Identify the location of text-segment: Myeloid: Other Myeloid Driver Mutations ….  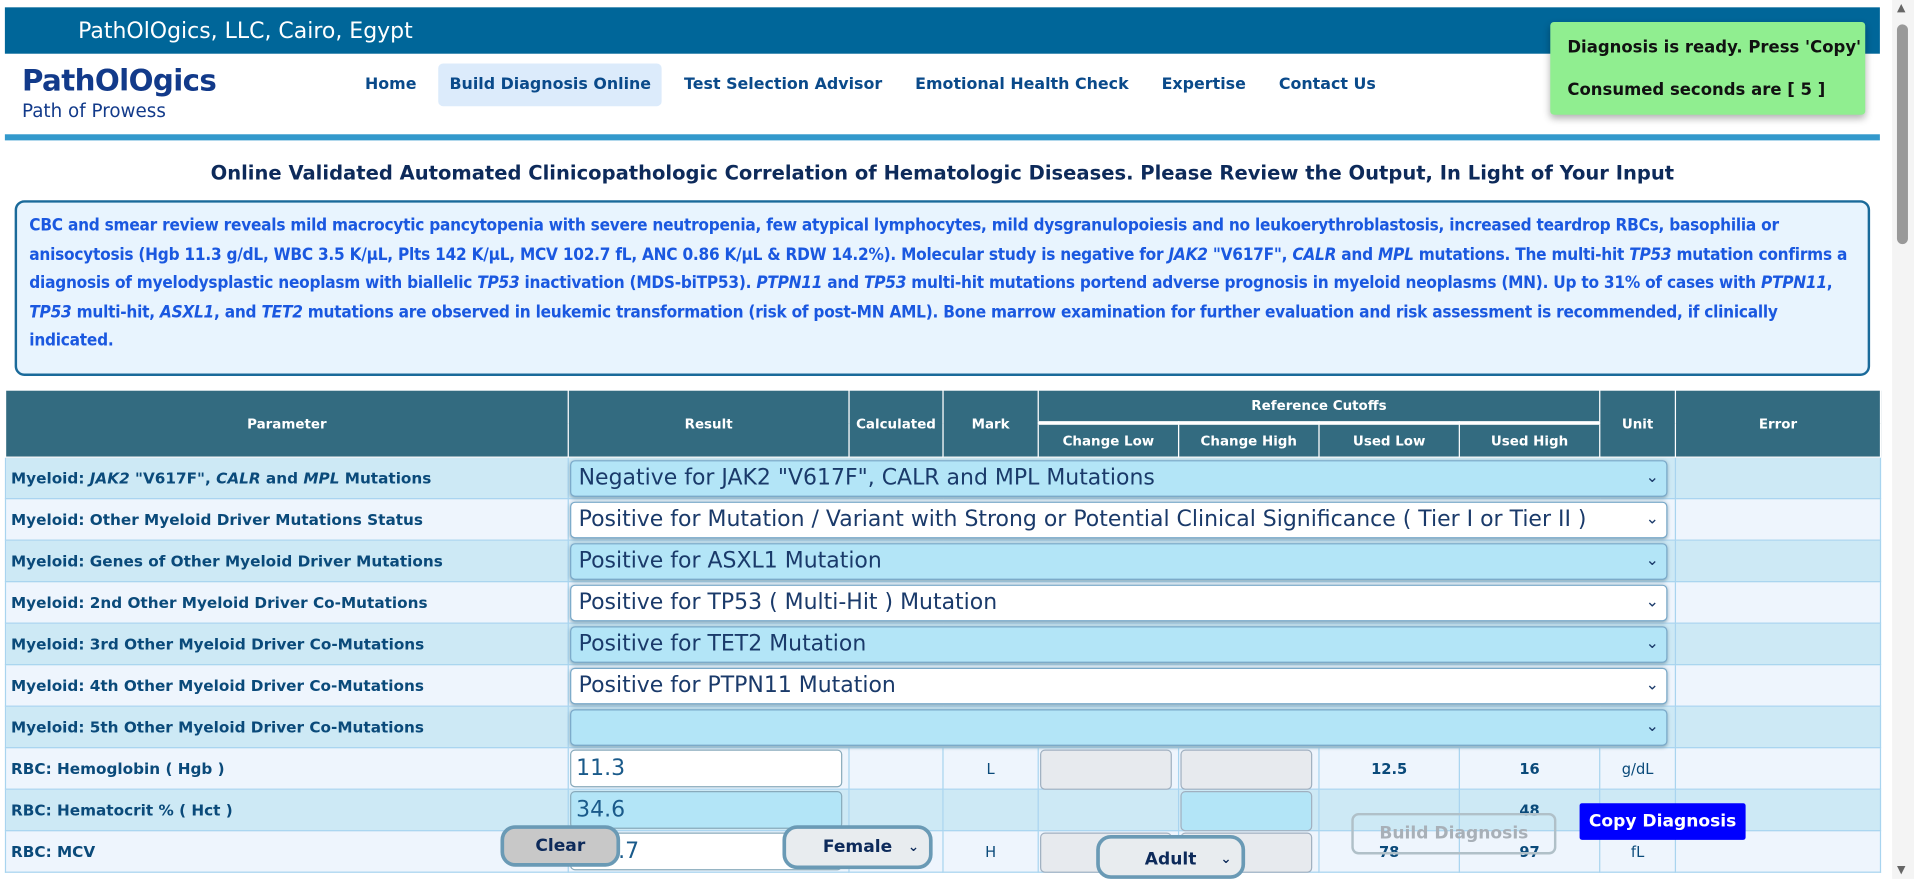
(217, 519).